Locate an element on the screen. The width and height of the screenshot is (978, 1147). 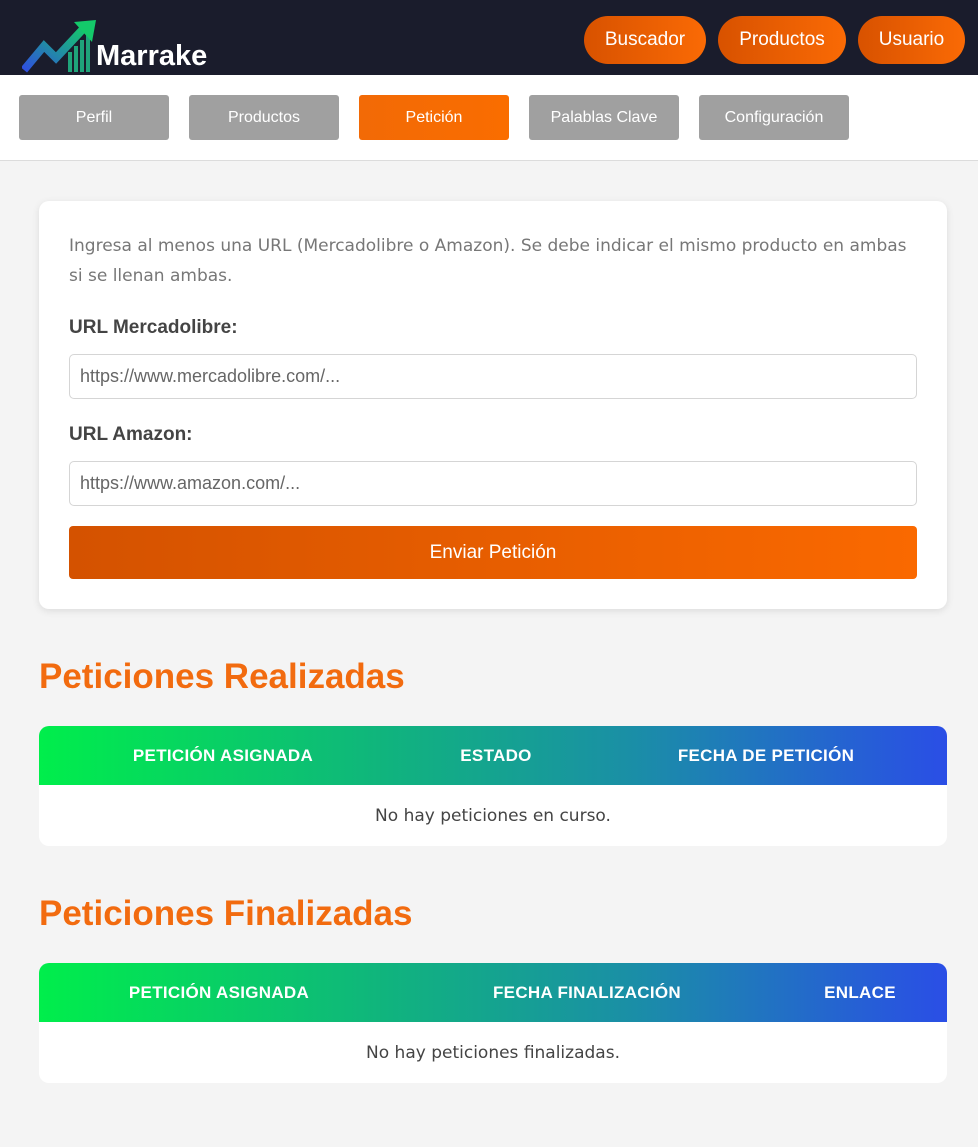
mercadolibre-url-label: URL Mercadolibre: is located at coordinates (153, 327).